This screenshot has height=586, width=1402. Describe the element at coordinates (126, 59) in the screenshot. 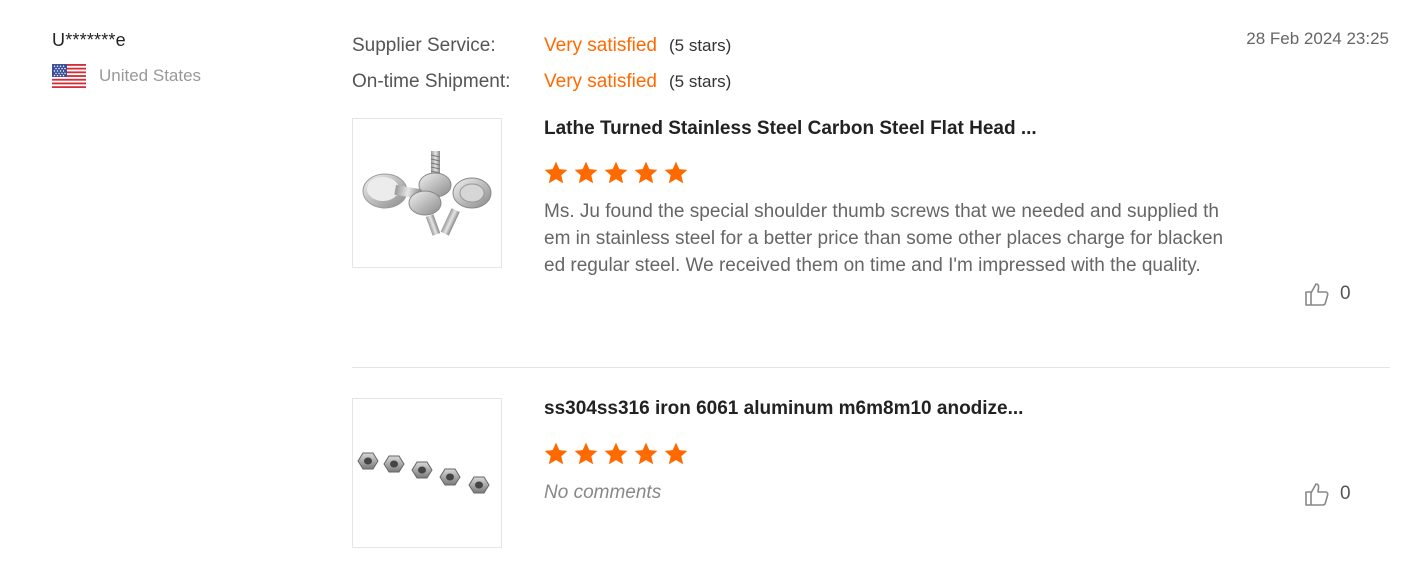

I see `reviewer-info: U*******e United States` at that location.